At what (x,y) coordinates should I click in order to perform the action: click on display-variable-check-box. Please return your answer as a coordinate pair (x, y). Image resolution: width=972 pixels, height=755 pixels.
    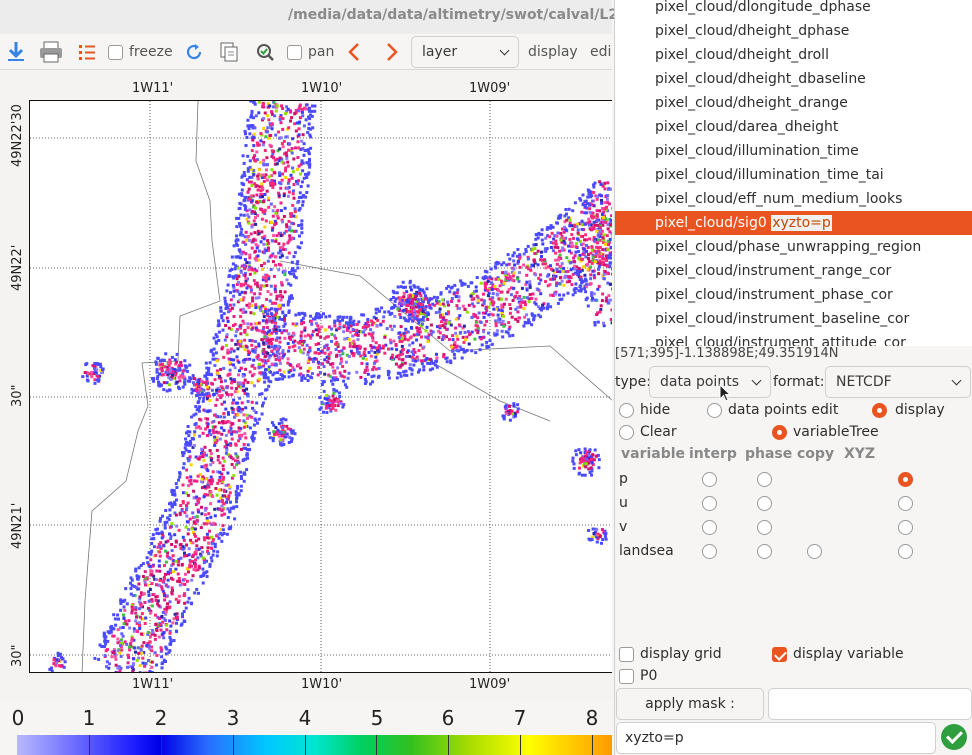
    Looking at the image, I should click on (779, 654).